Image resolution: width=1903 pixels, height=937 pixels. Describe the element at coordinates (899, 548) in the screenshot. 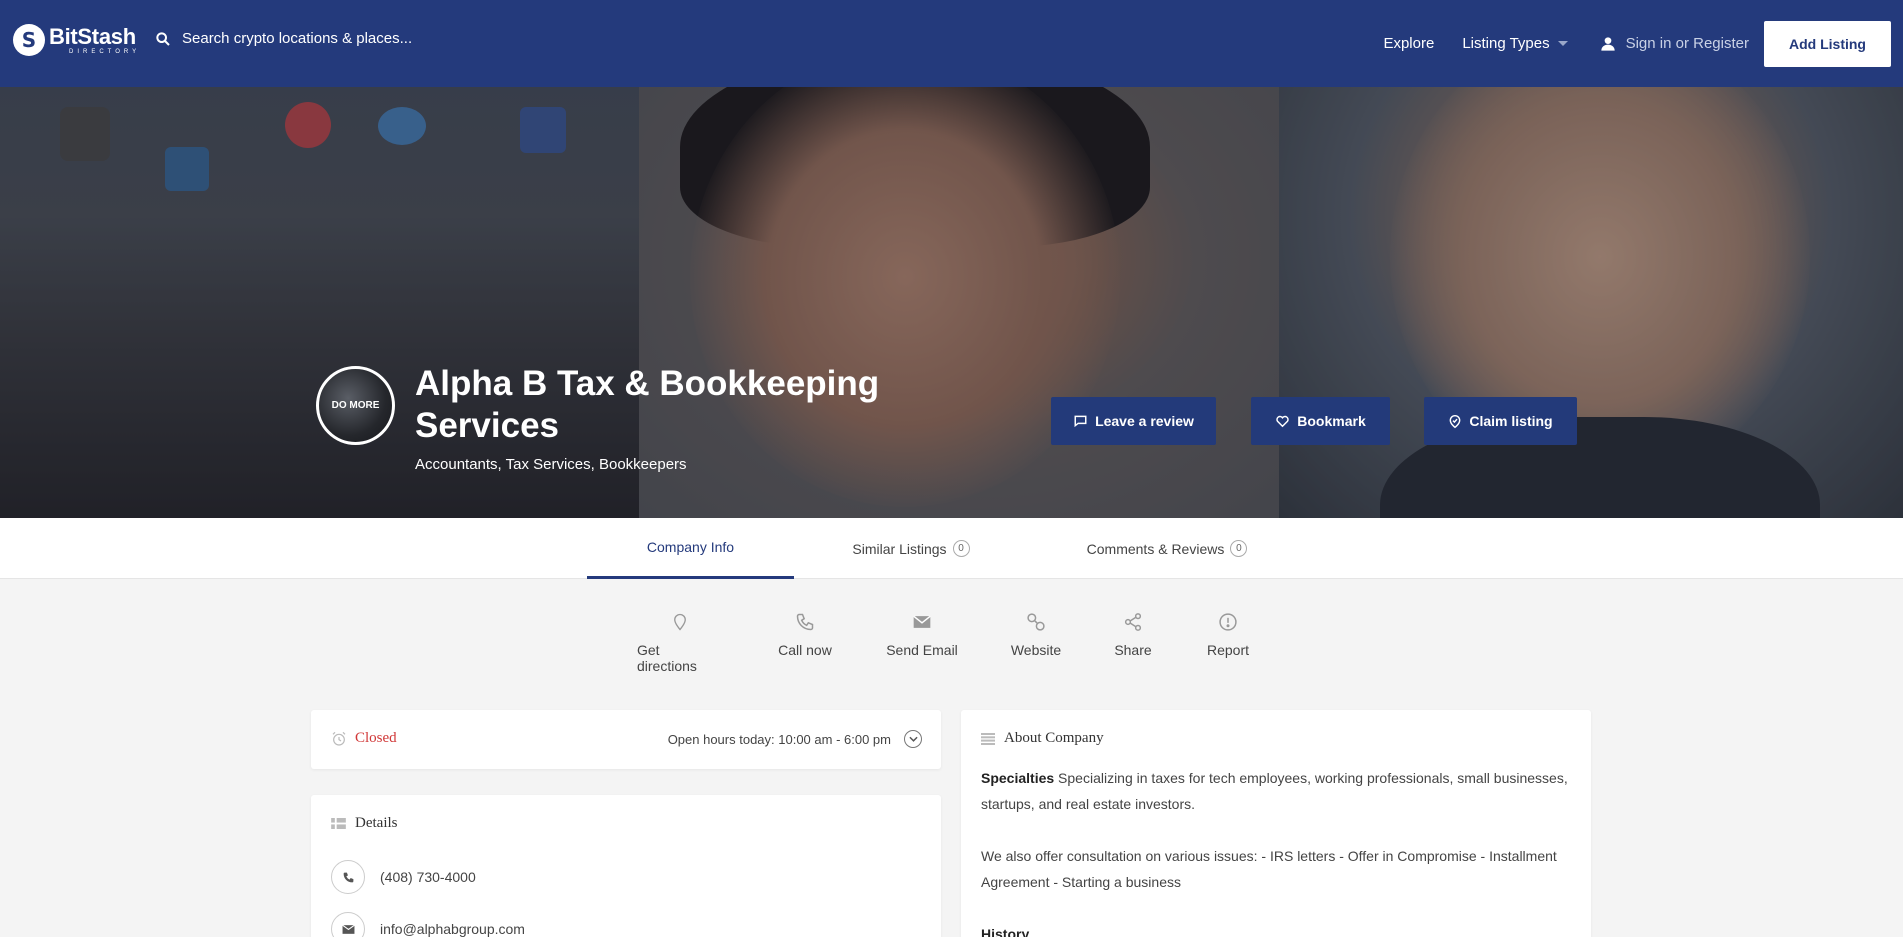

I see `tab-similar-listings-label: Similar Listings` at that location.